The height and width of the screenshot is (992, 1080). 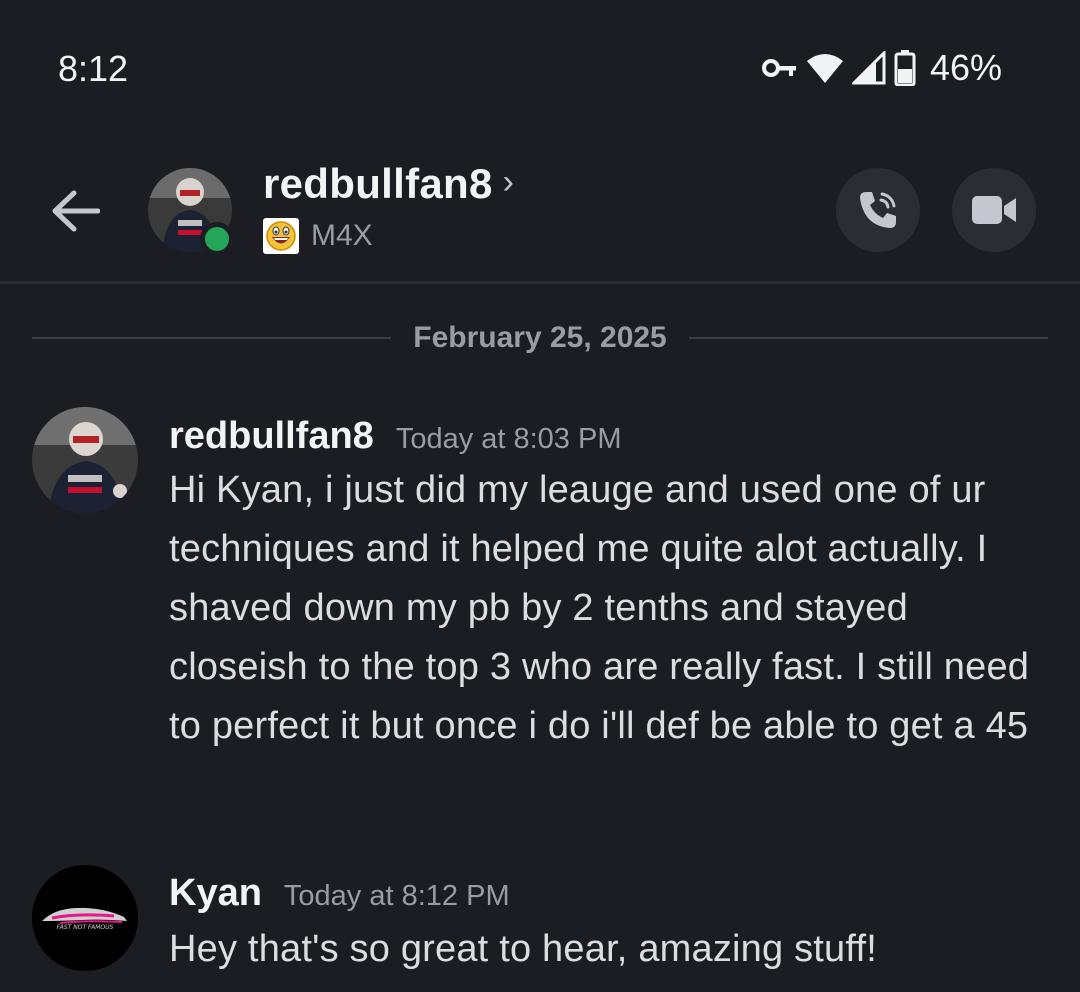 I want to click on back-button, so click(x=75, y=211).